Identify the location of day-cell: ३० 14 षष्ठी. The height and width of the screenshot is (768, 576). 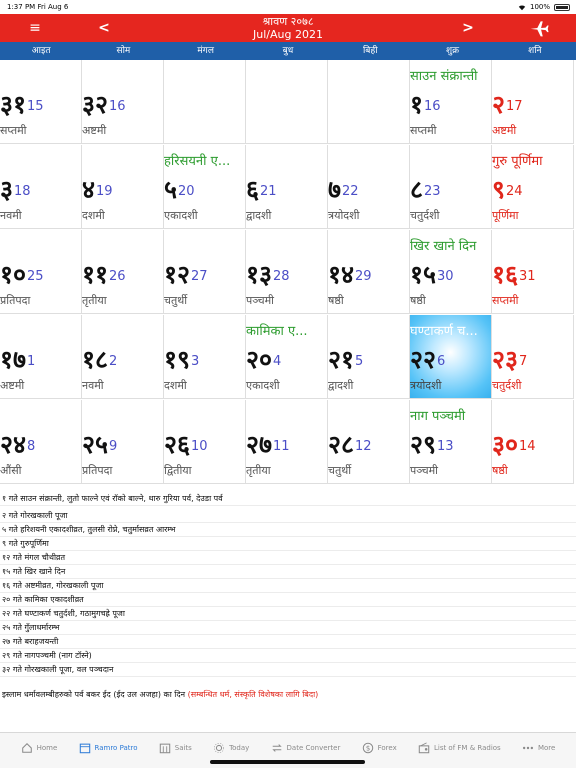
(533, 442).